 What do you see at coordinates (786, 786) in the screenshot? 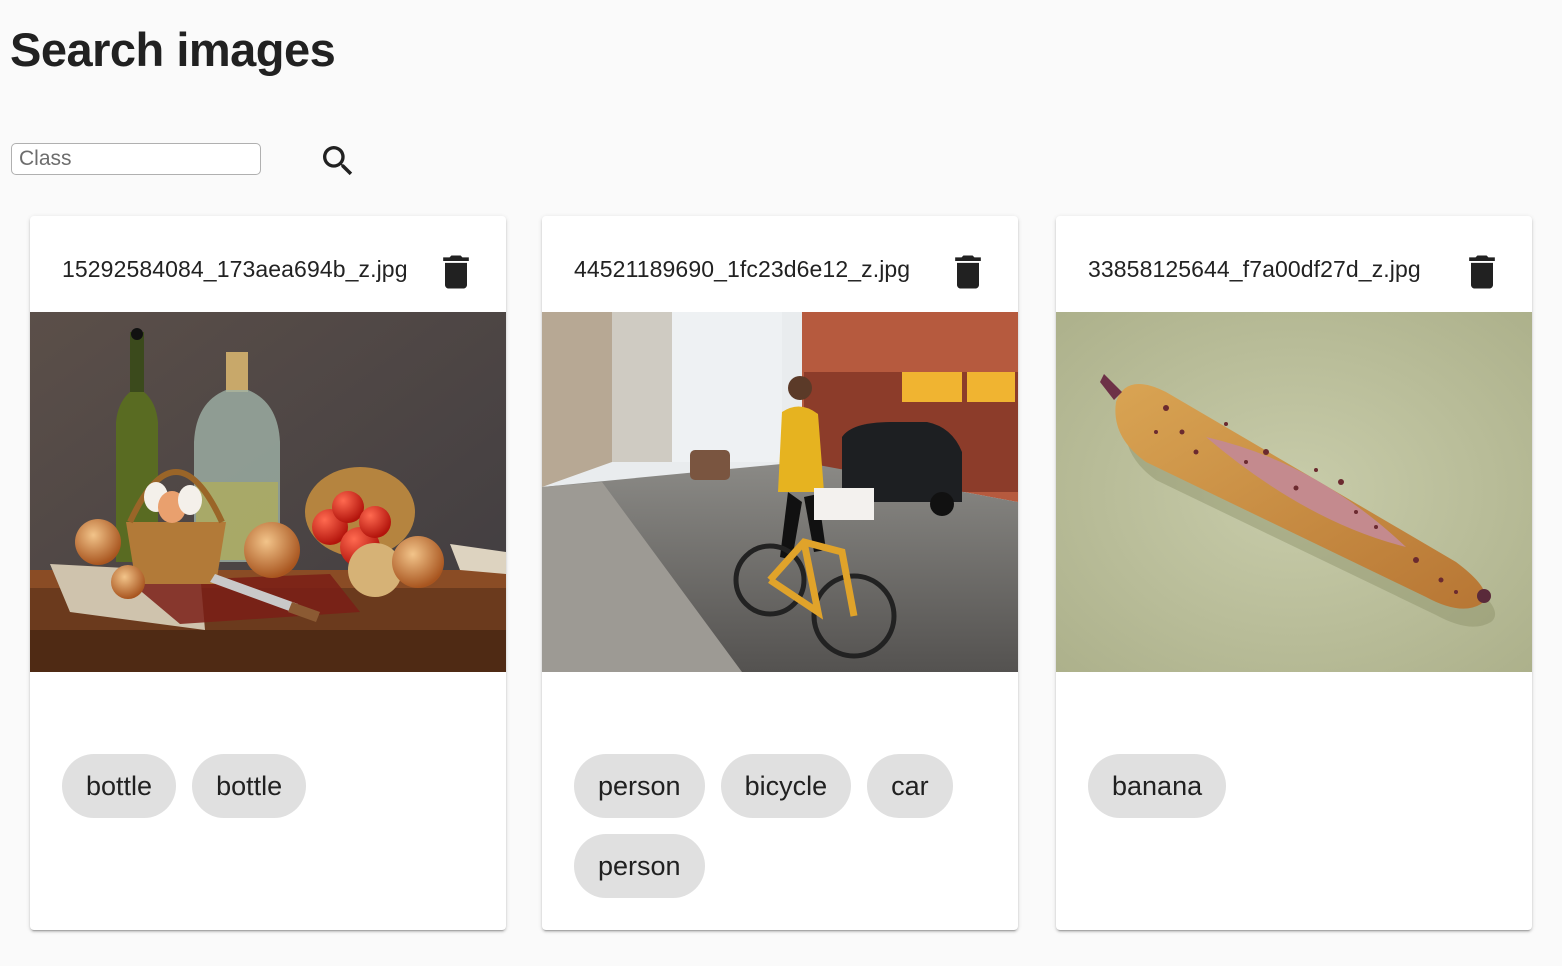
I see `tag-chip: bicycle` at bounding box center [786, 786].